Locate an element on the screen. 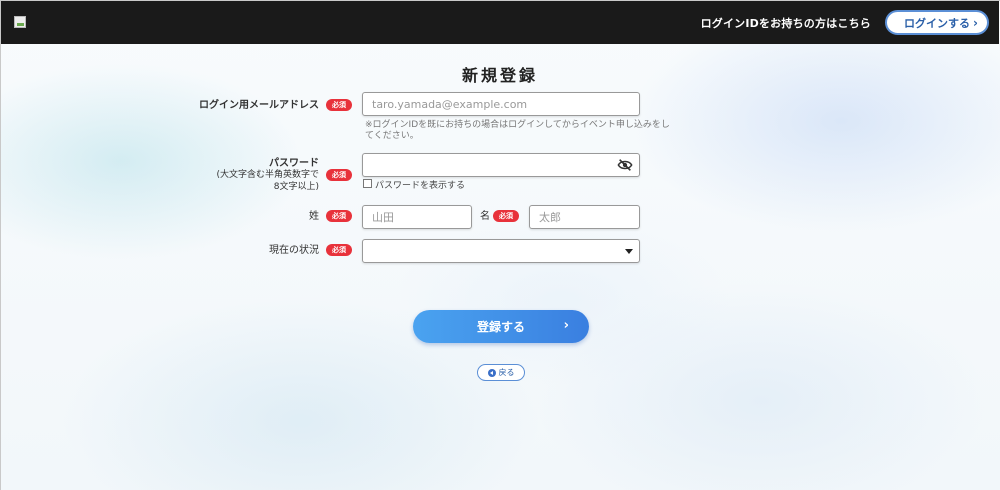 Image resolution: width=1000 pixels, height=490 pixels. password-rule-line2: 8文字以上) is located at coordinates (296, 187).